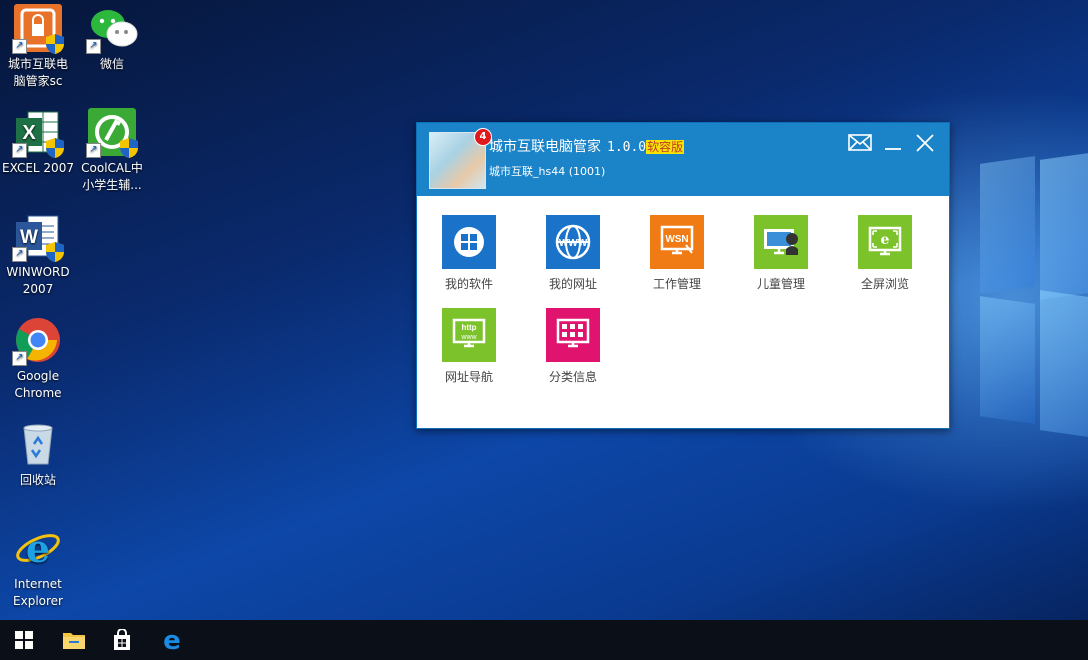 The height and width of the screenshot is (660, 1088). What do you see at coordinates (38, 133) in the screenshot?
I see `excel-icon: X ↗` at bounding box center [38, 133].